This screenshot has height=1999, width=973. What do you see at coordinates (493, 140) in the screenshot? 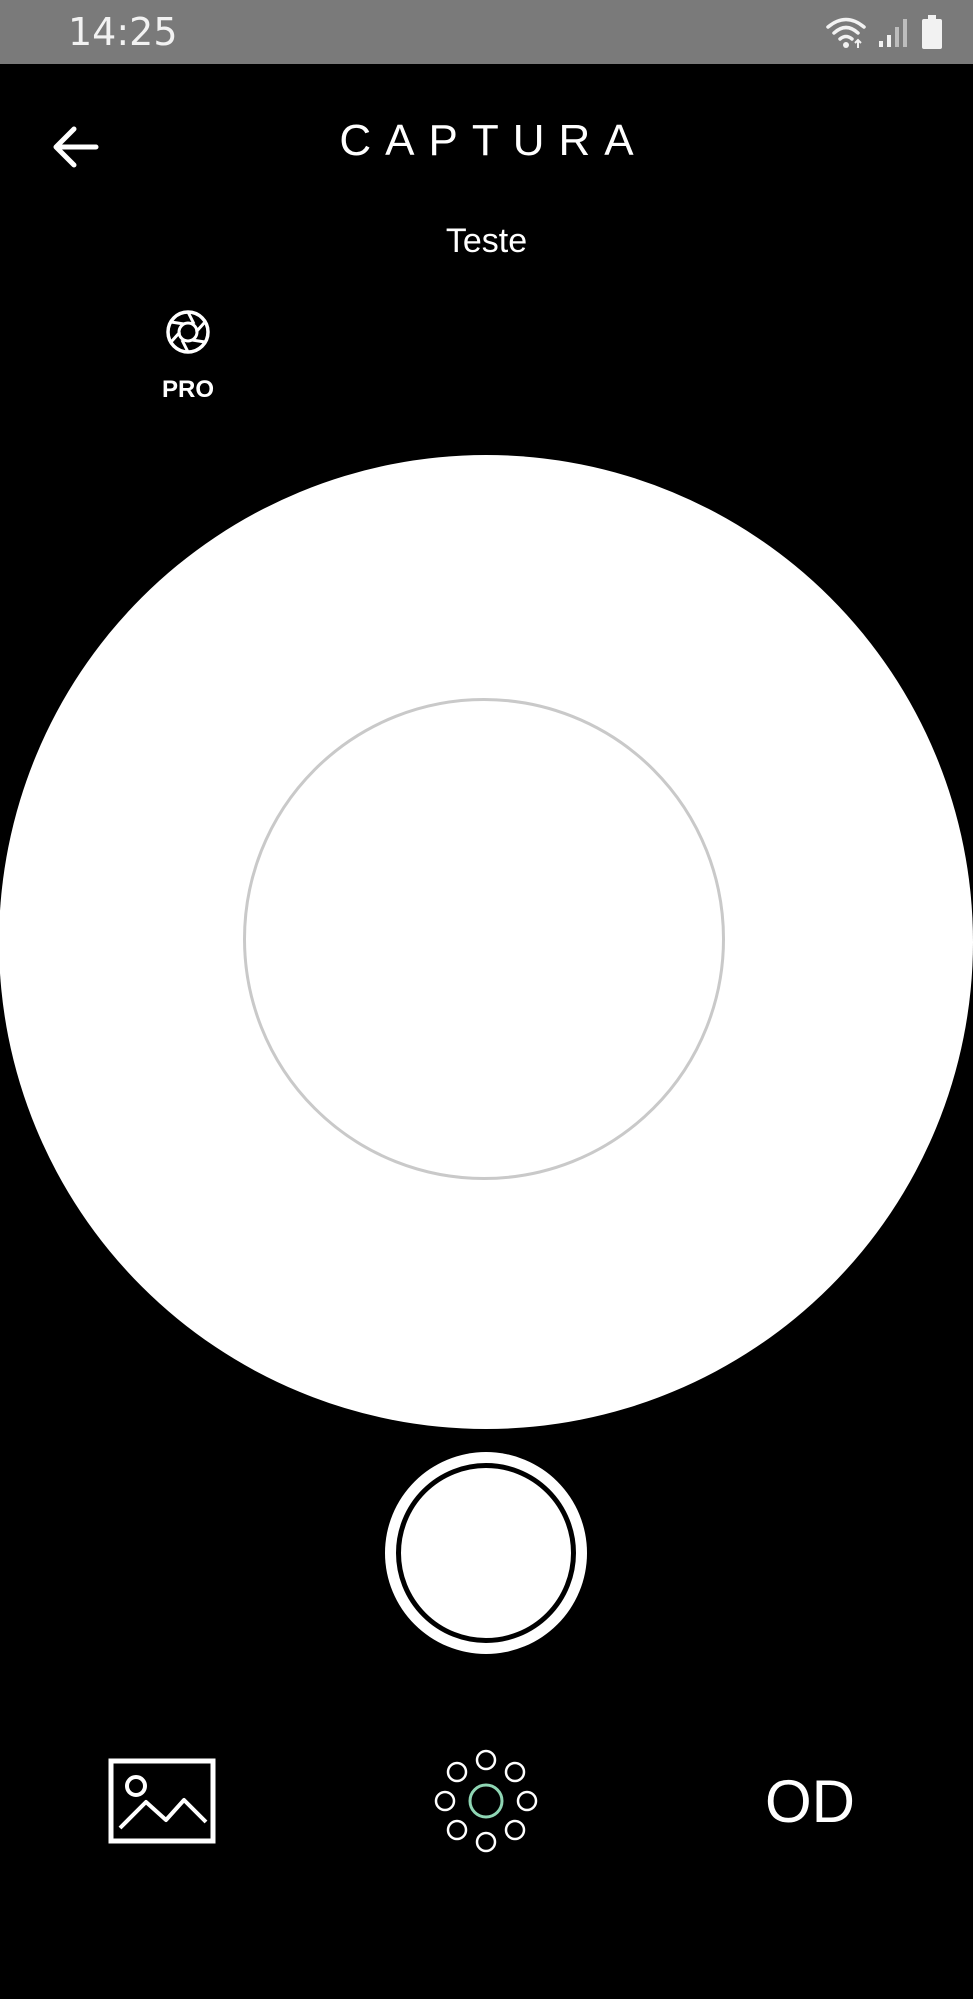
I see `page-title: CAPTURA` at bounding box center [493, 140].